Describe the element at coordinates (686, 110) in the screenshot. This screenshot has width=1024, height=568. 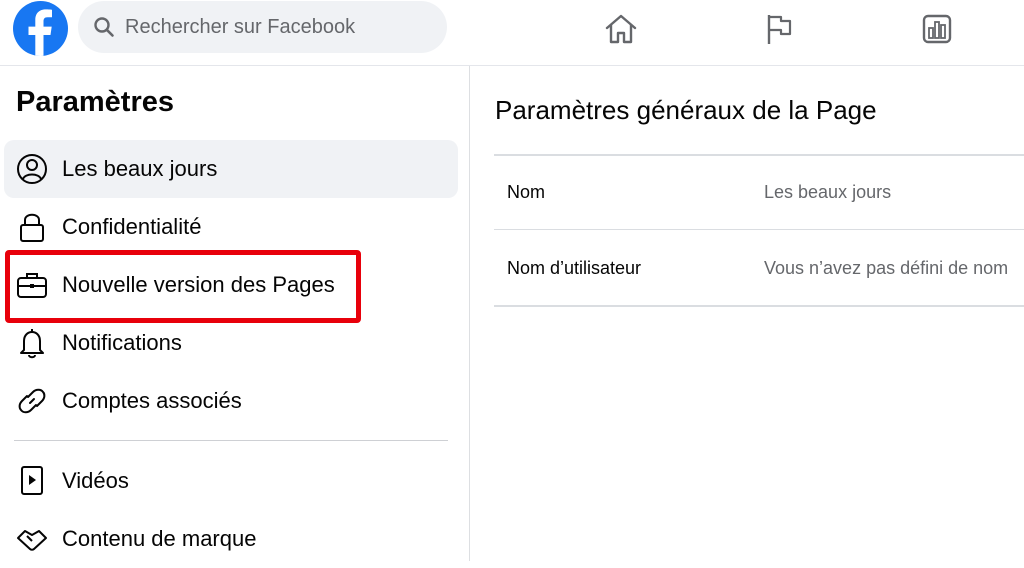
I see `page-title: Paramètres généraux de la Page` at that location.